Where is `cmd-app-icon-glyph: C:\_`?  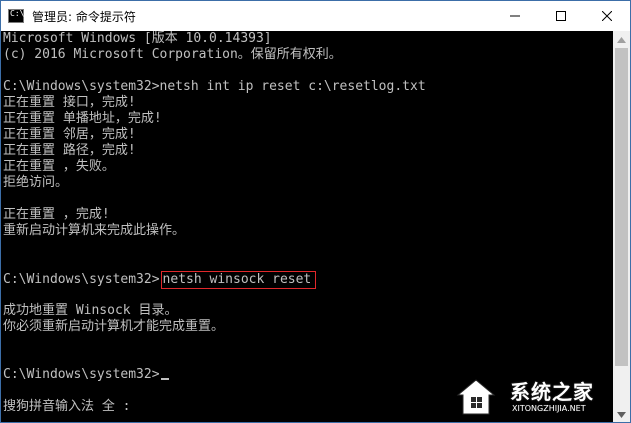 cmd-app-icon-glyph: C:\_ is located at coordinates (20, 13).